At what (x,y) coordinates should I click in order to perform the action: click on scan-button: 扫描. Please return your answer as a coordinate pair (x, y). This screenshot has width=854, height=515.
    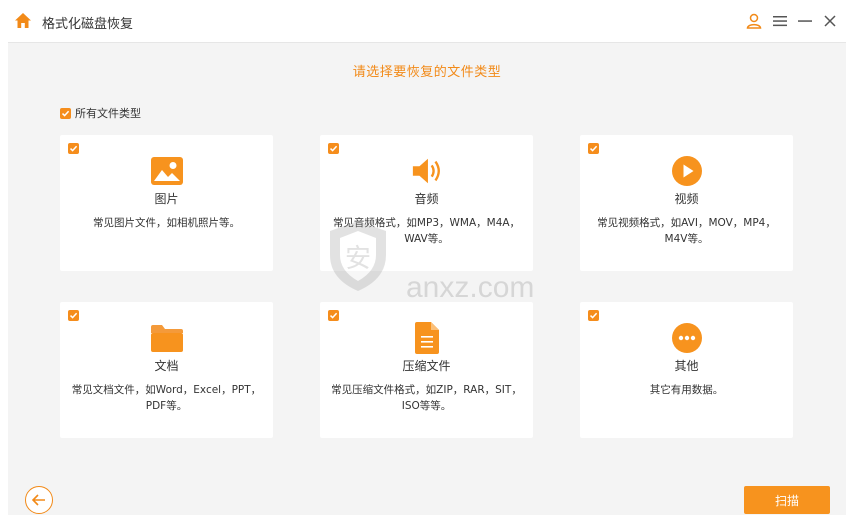
    Looking at the image, I should click on (787, 500).